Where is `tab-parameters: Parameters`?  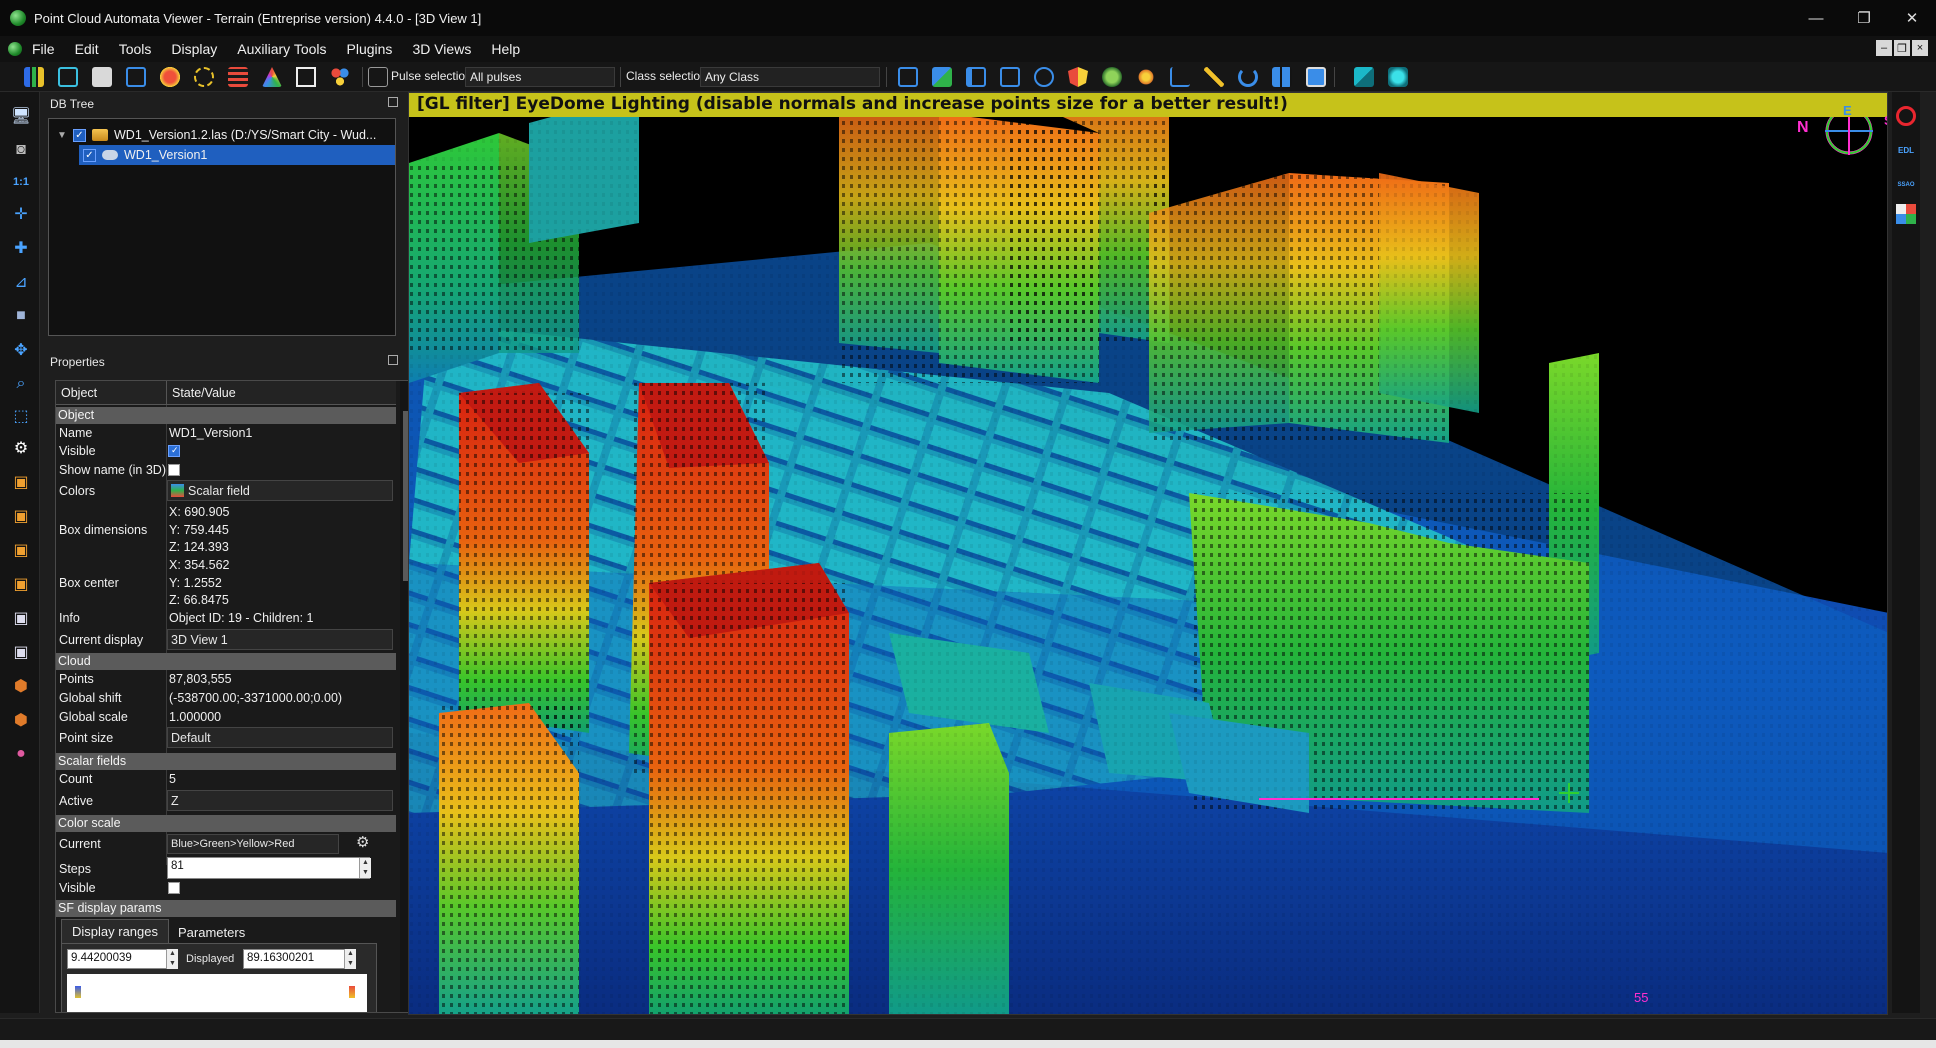
tab-parameters: Parameters is located at coordinates (211, 932).